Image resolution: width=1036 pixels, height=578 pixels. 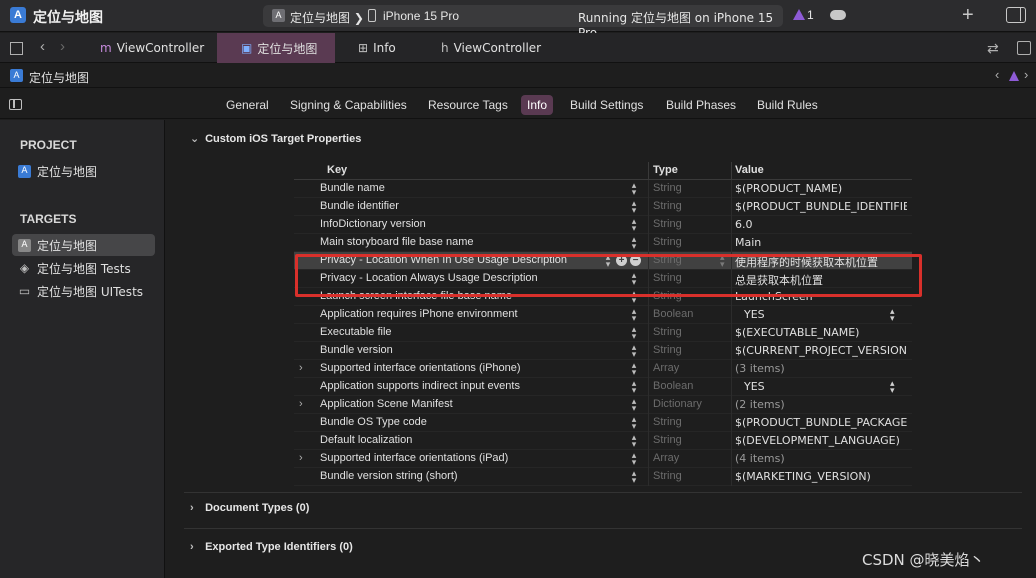 I want to click on forward-chevron-icon: ›, so click(x=62, y=46).